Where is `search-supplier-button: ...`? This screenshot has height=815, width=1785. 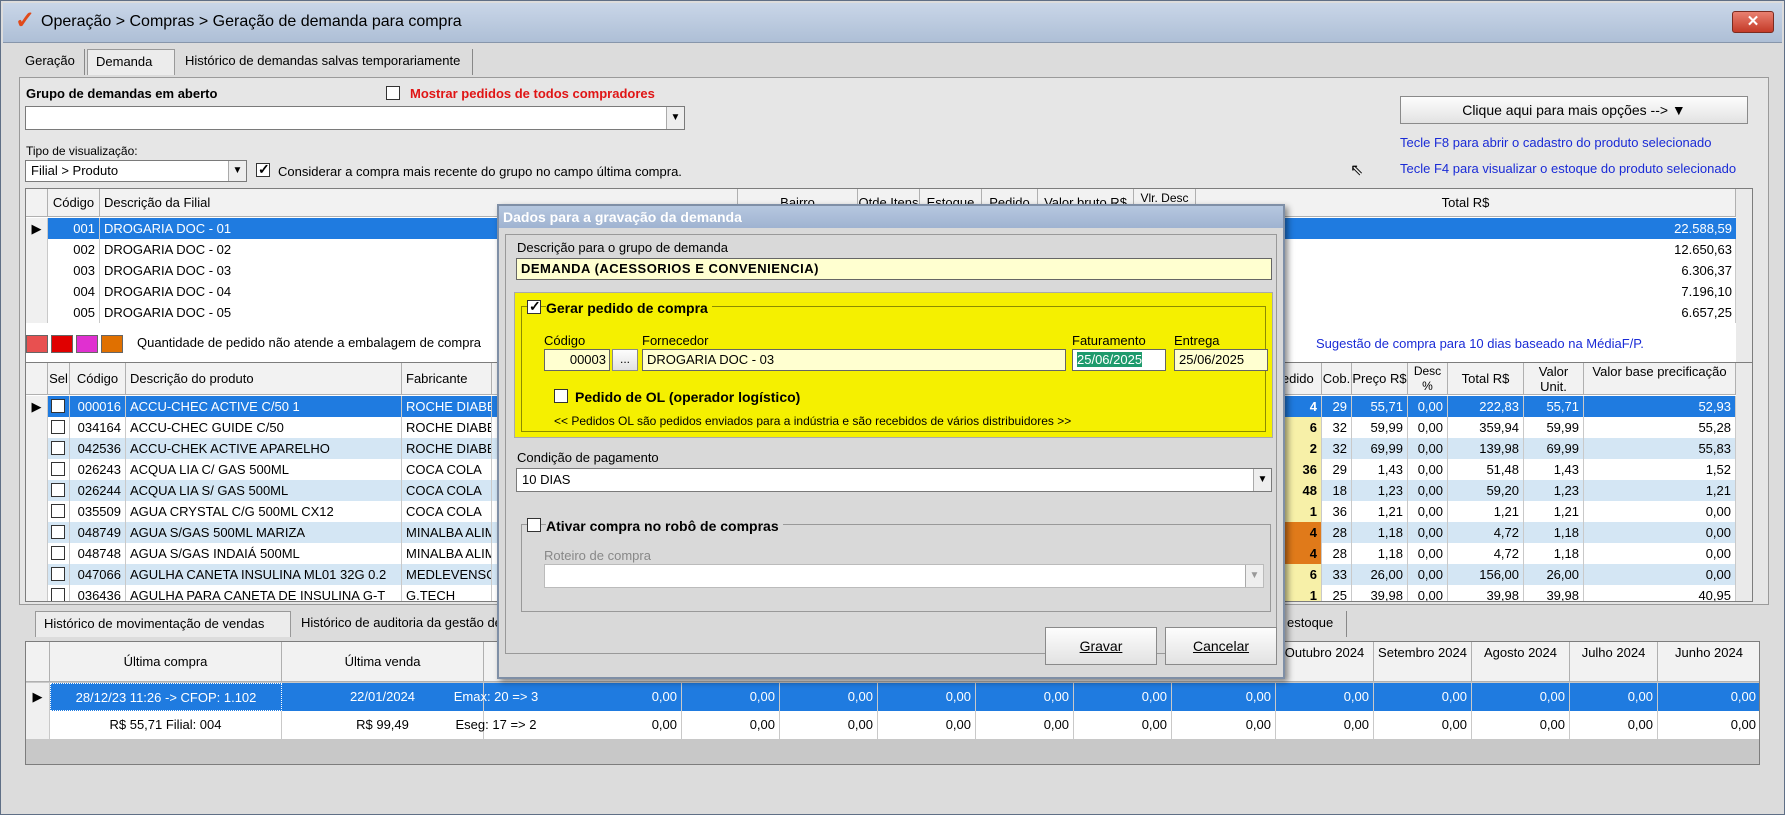 search-supplier-button: ... is located at coordinates (625, 360).